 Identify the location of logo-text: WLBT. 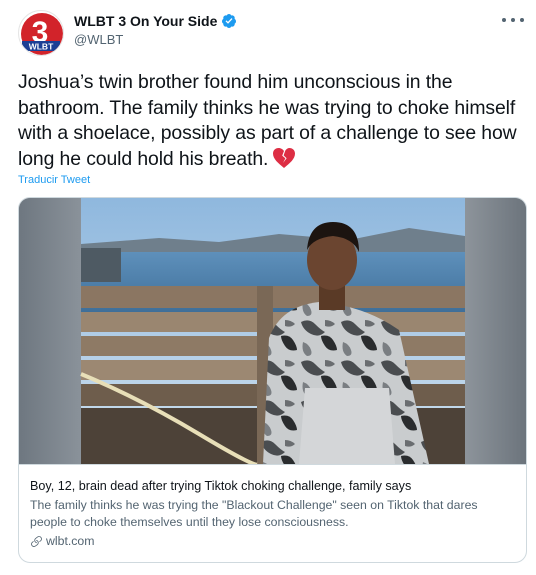
(41, 47).